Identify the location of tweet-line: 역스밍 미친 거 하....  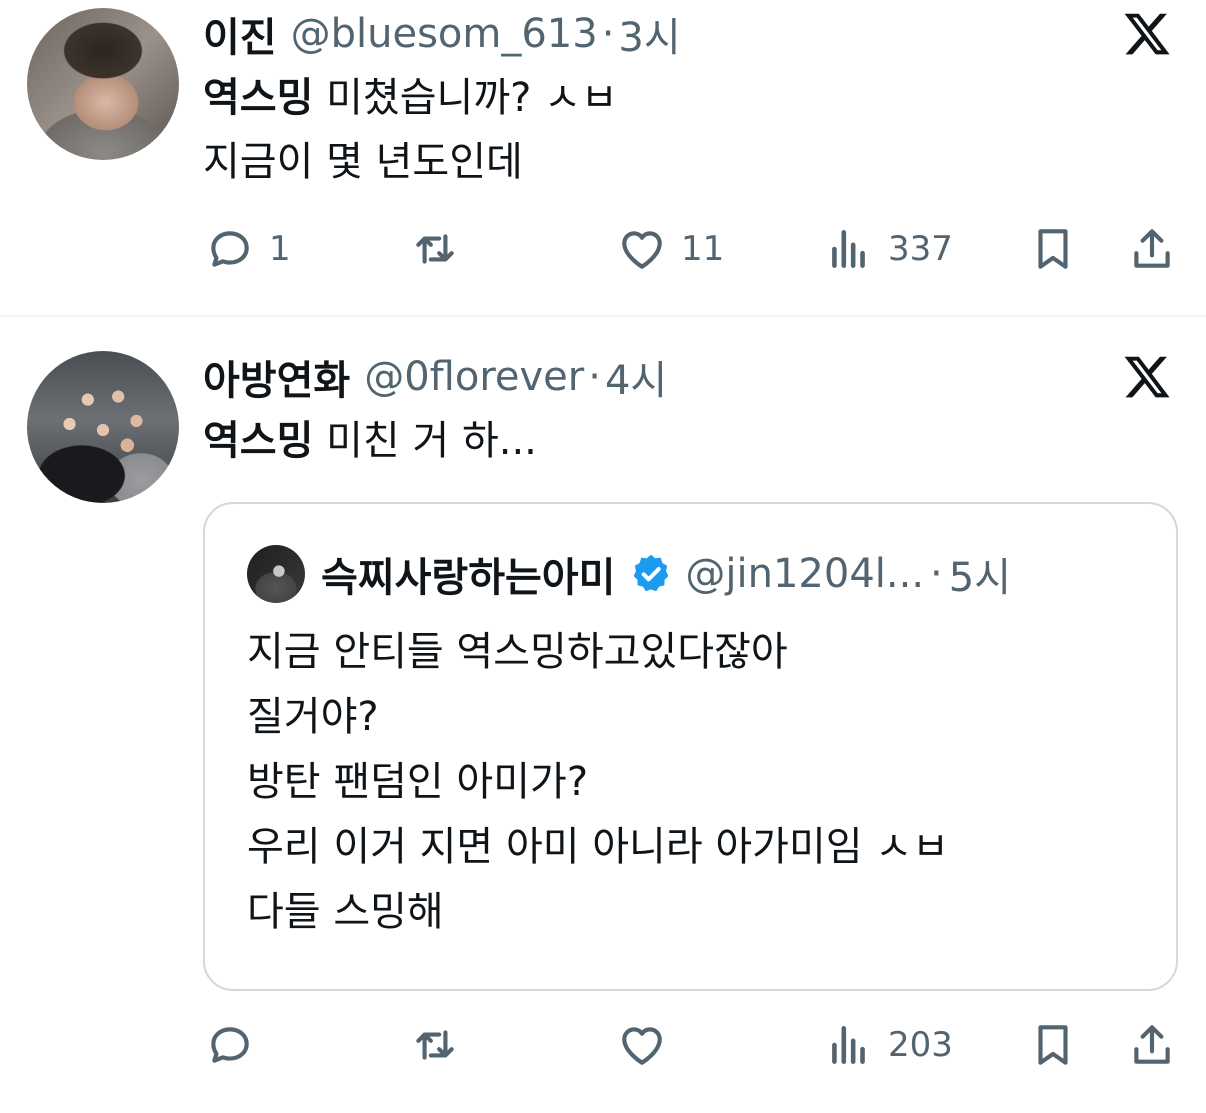
(370, 441).